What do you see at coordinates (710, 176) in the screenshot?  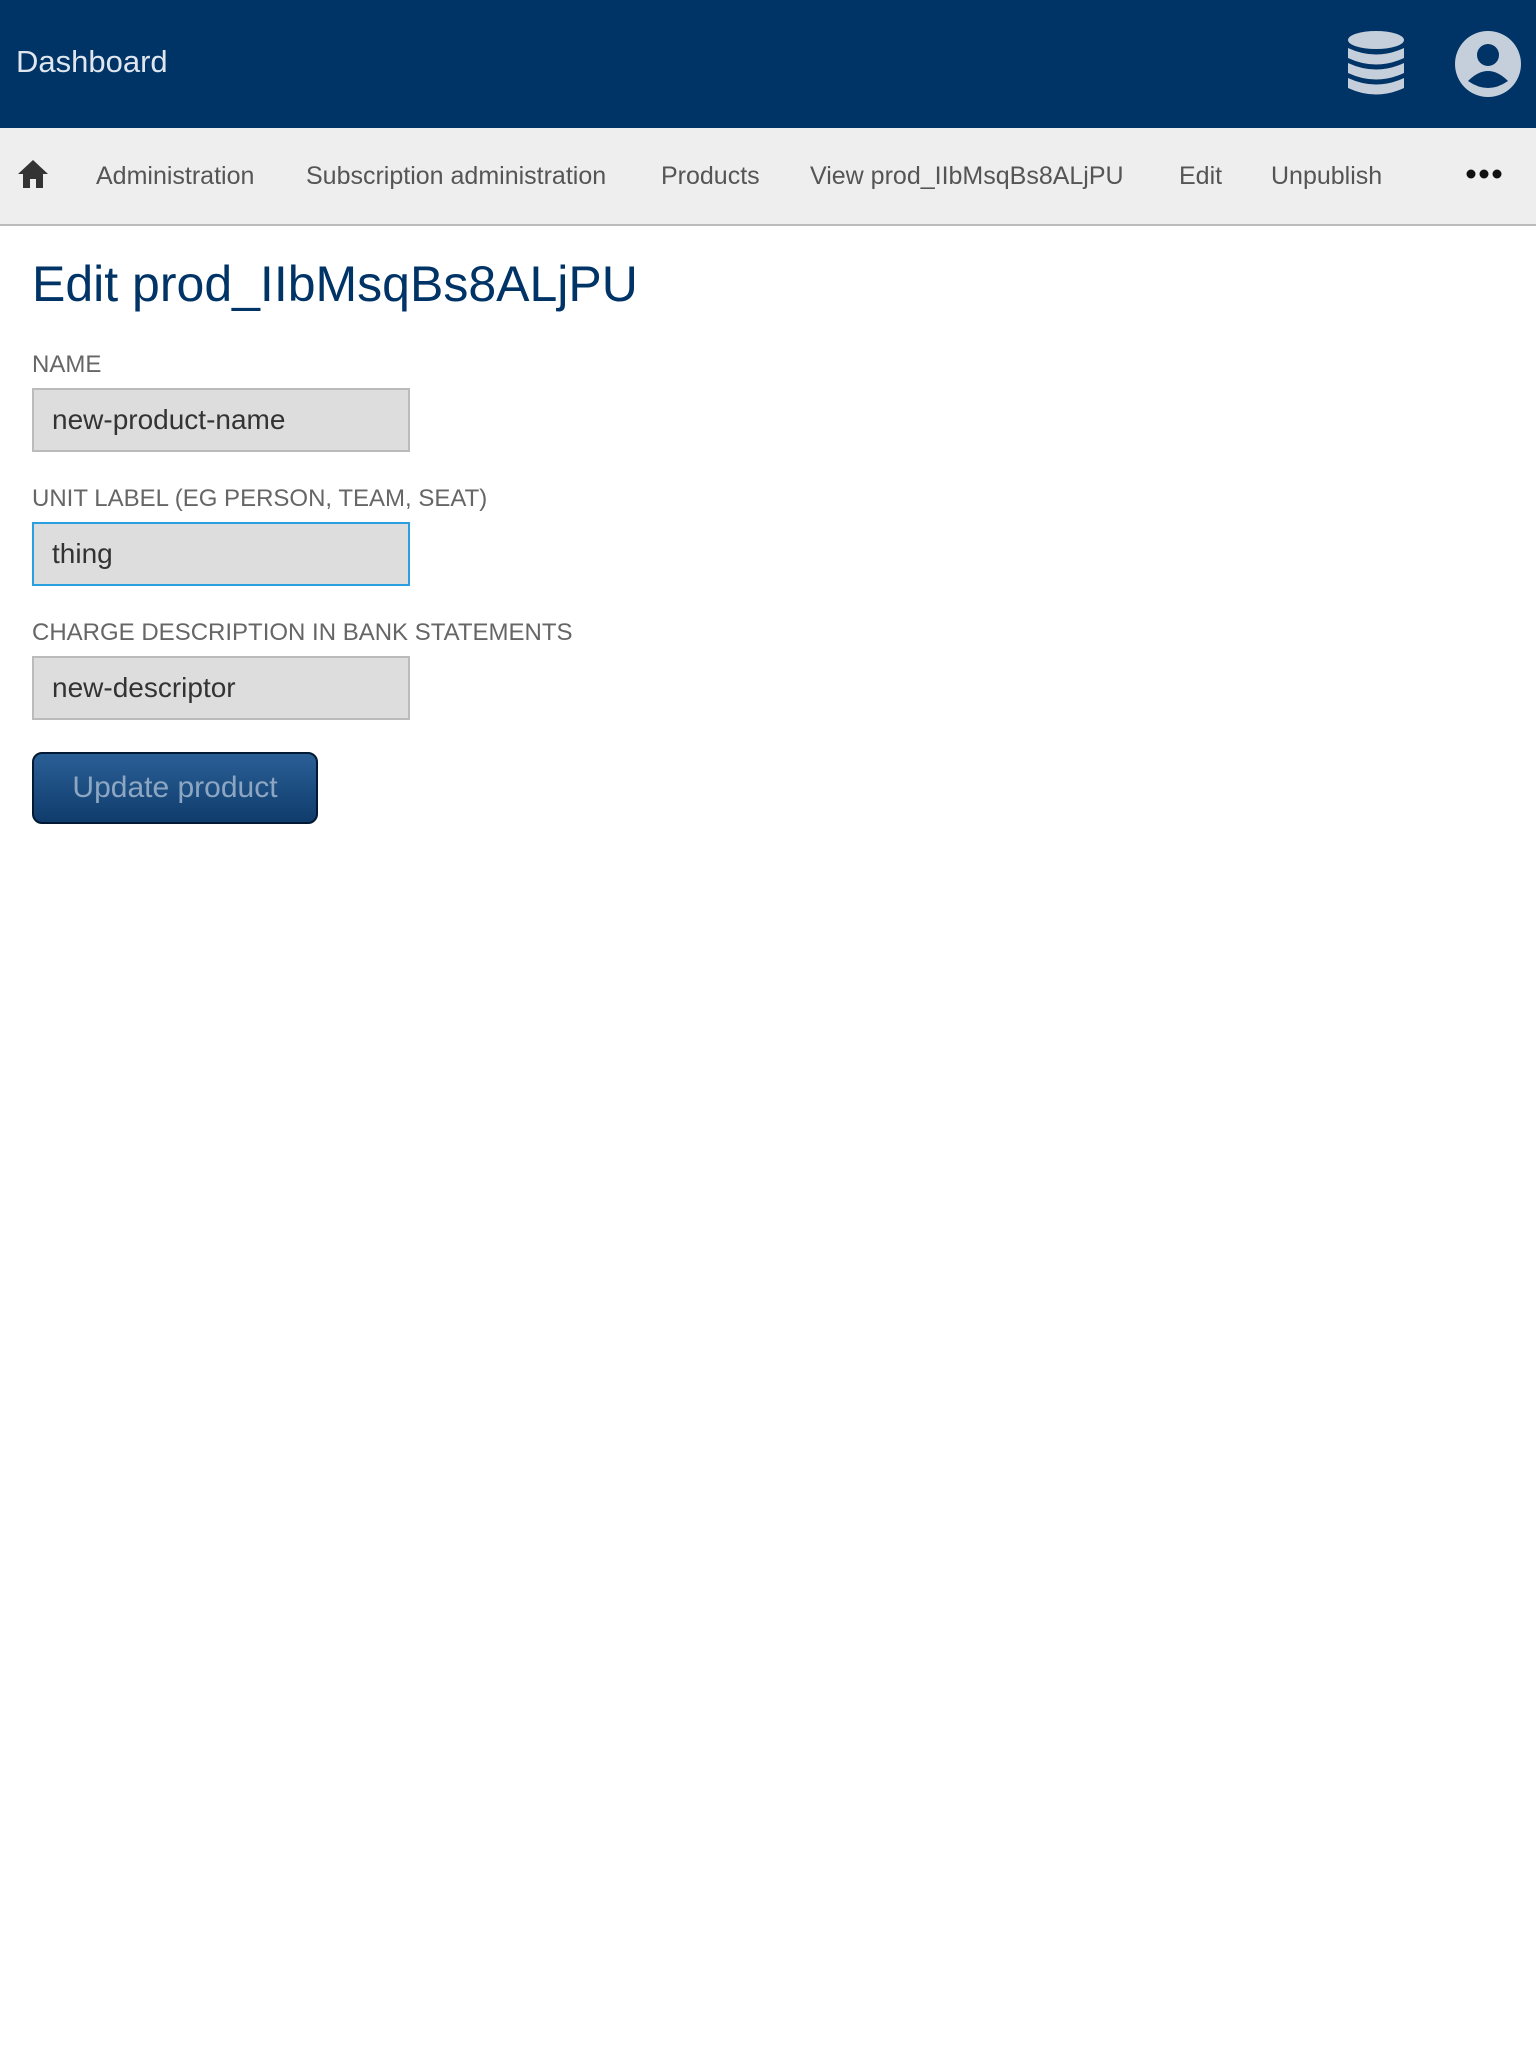 I see `nav-link-products: Products` at bounding box center [710, 176].